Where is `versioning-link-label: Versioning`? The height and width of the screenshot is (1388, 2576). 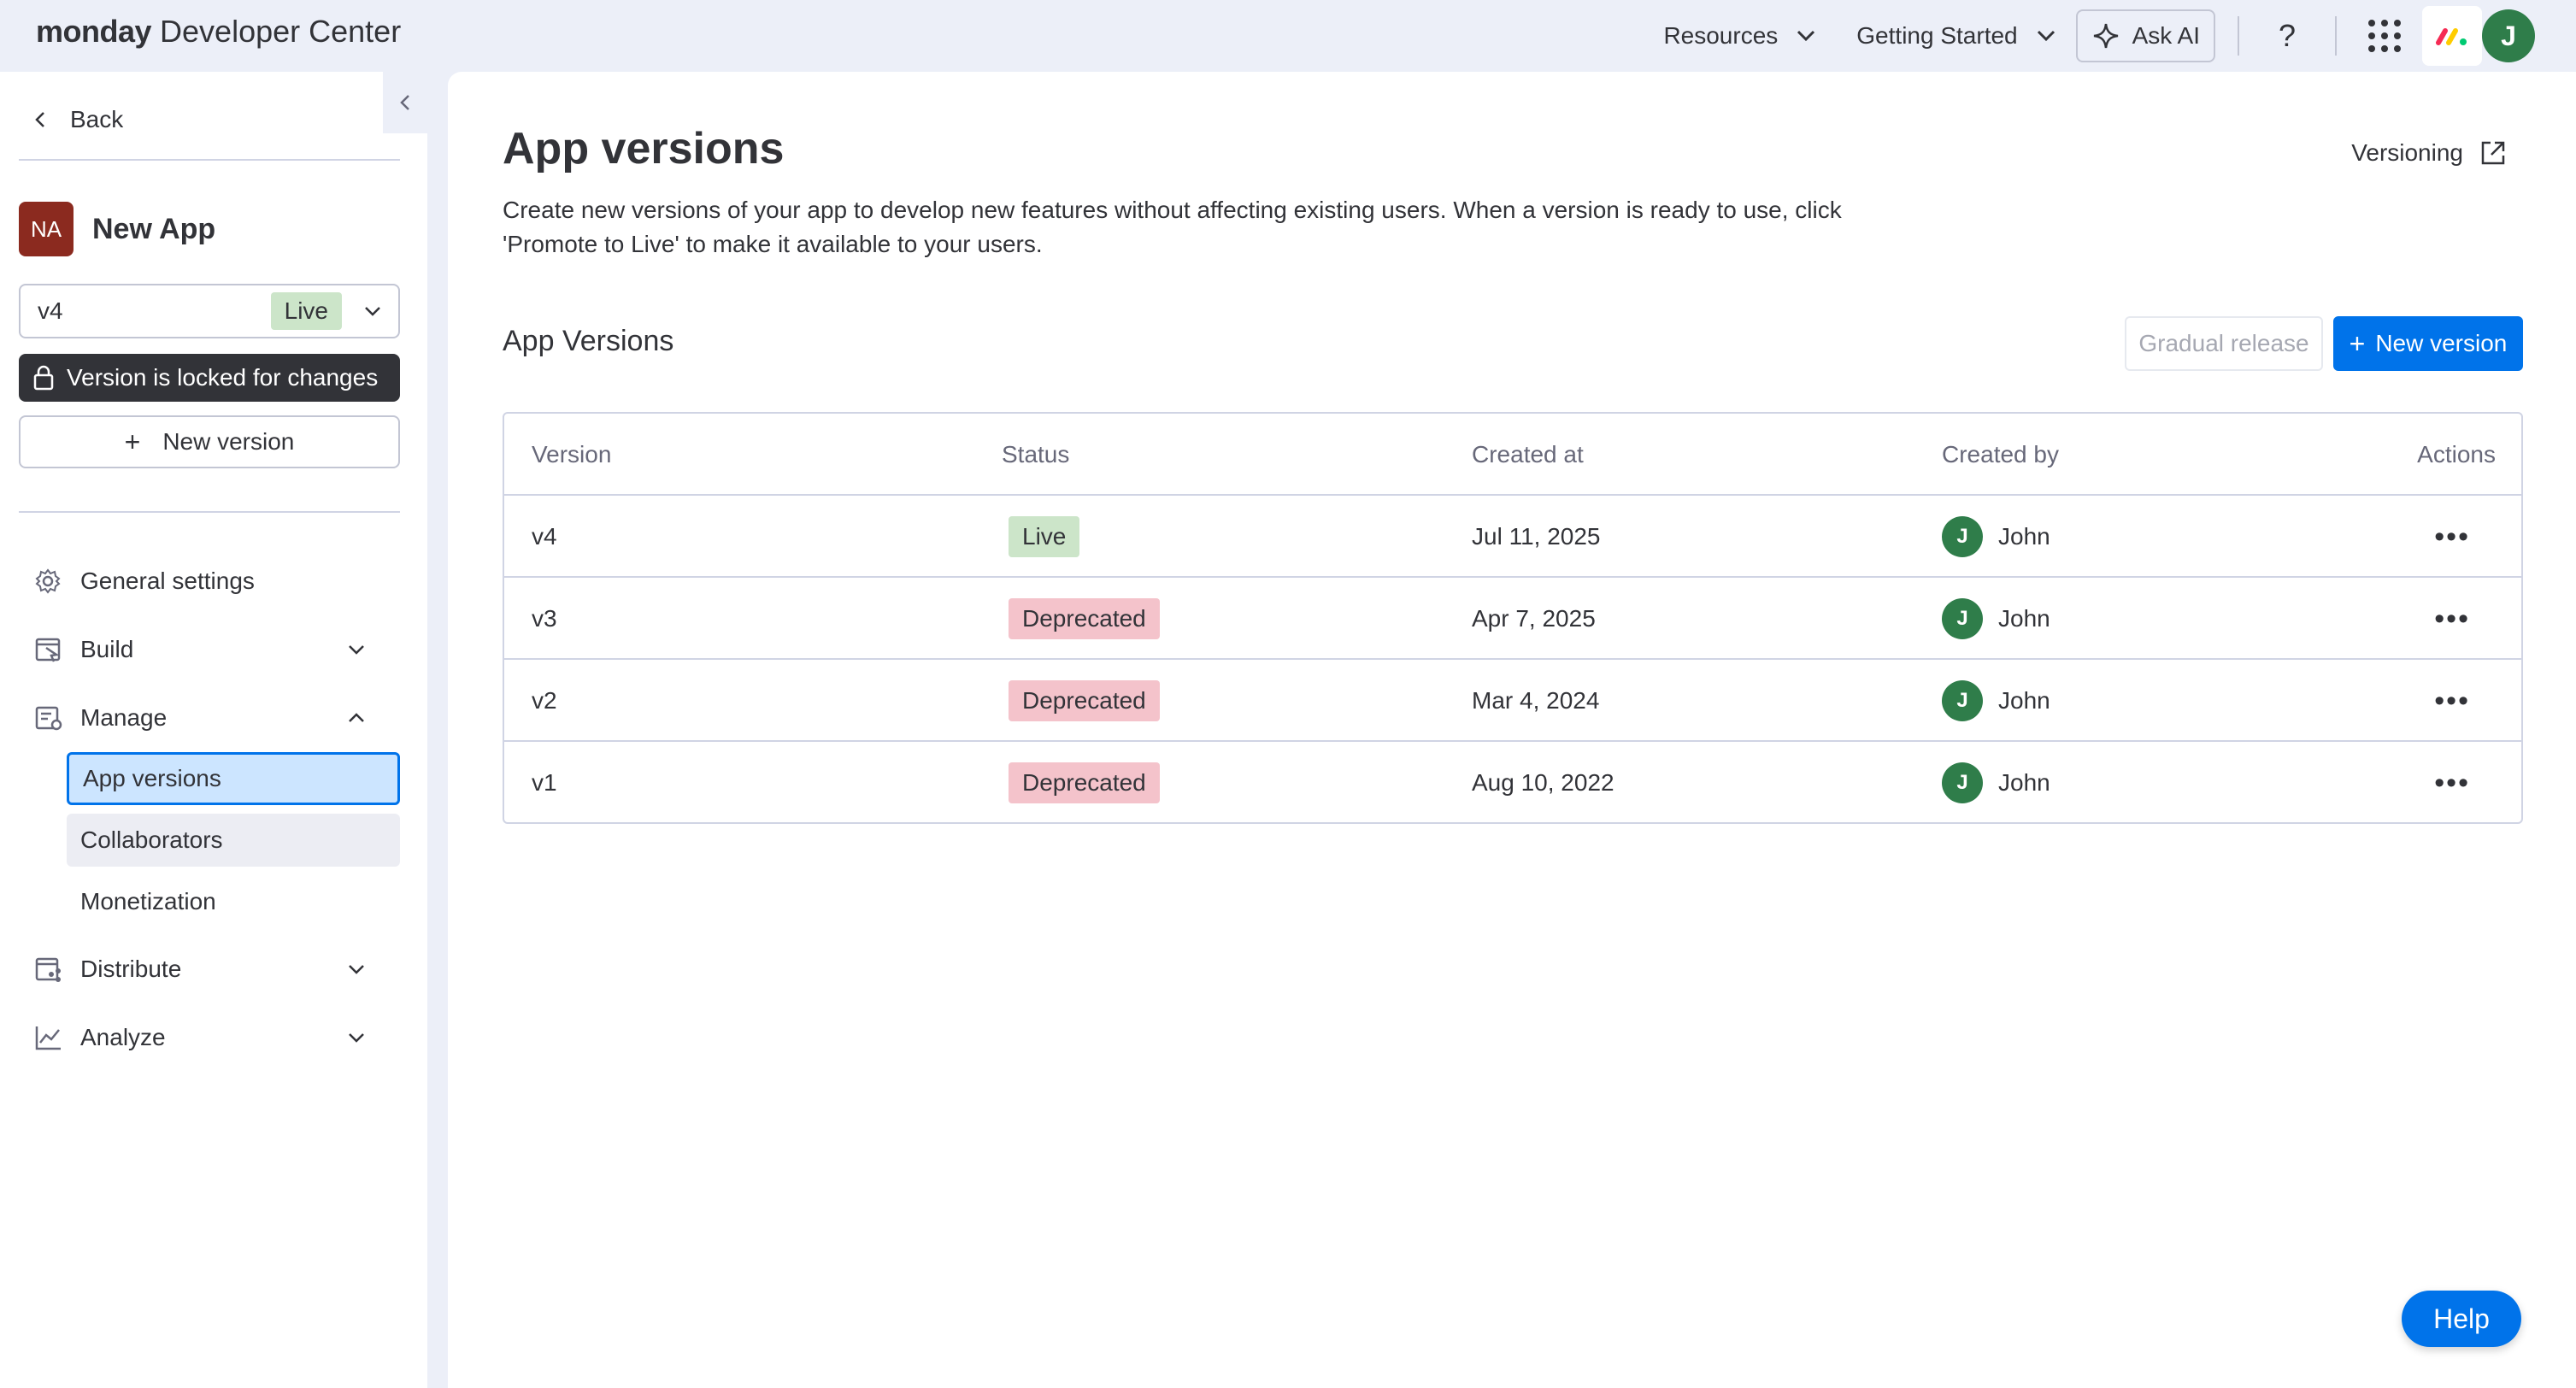
versioning-link-label: Versioning is located at coordinates (2407, 153).